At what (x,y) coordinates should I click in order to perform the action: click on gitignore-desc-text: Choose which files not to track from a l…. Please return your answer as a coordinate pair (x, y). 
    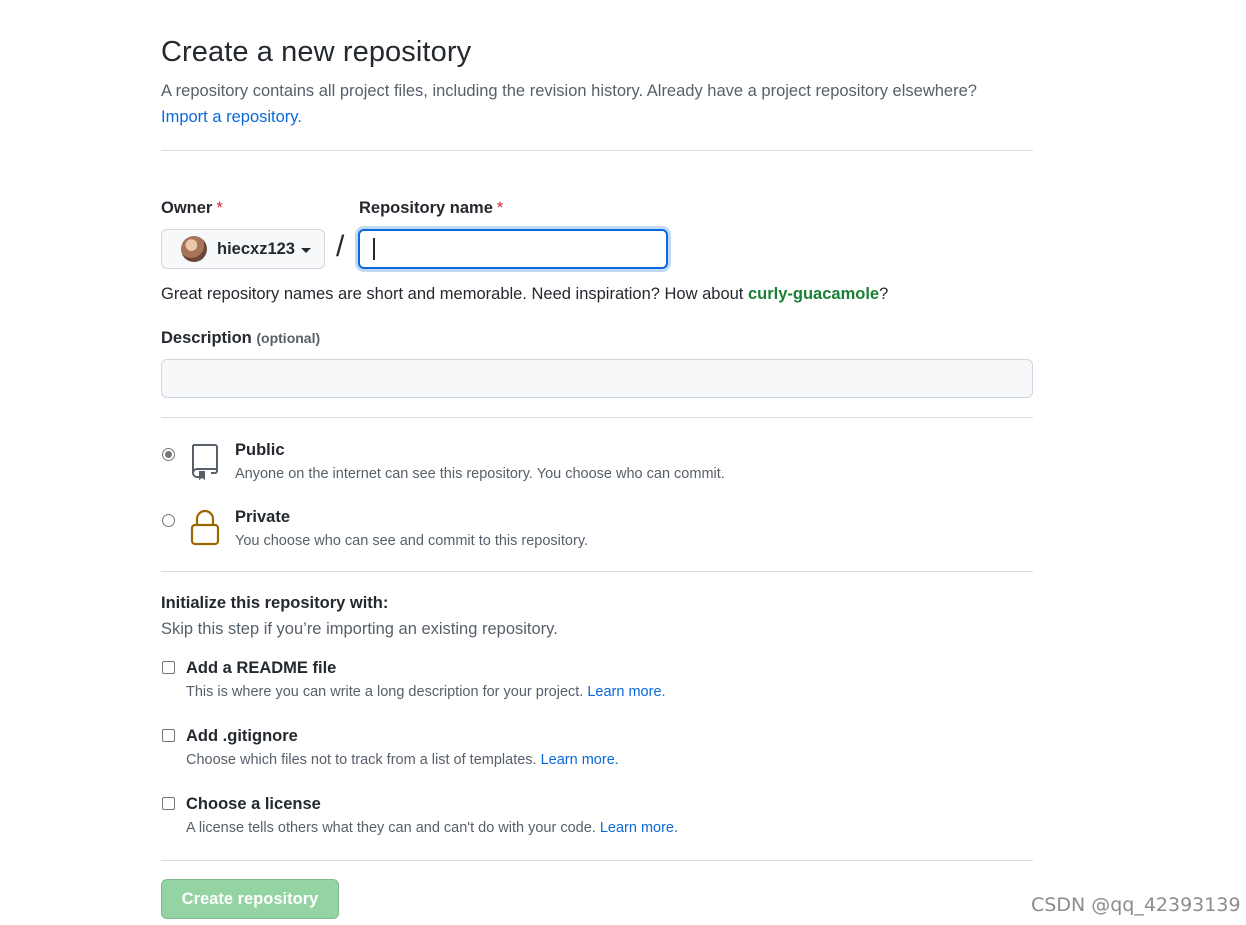
    Looking at the image, I should click on (361, 760).